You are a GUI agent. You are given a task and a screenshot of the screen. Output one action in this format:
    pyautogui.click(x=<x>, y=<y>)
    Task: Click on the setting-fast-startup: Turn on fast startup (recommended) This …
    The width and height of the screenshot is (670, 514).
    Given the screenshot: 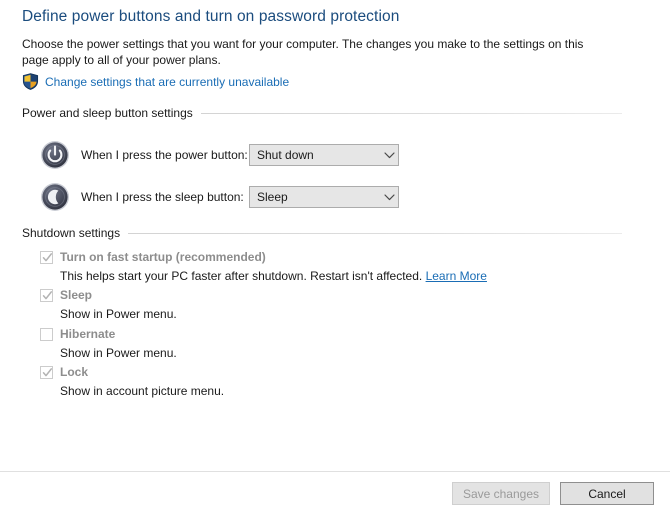 What is the action you would take?
    pyautogui.click(x=263, y=267)
    